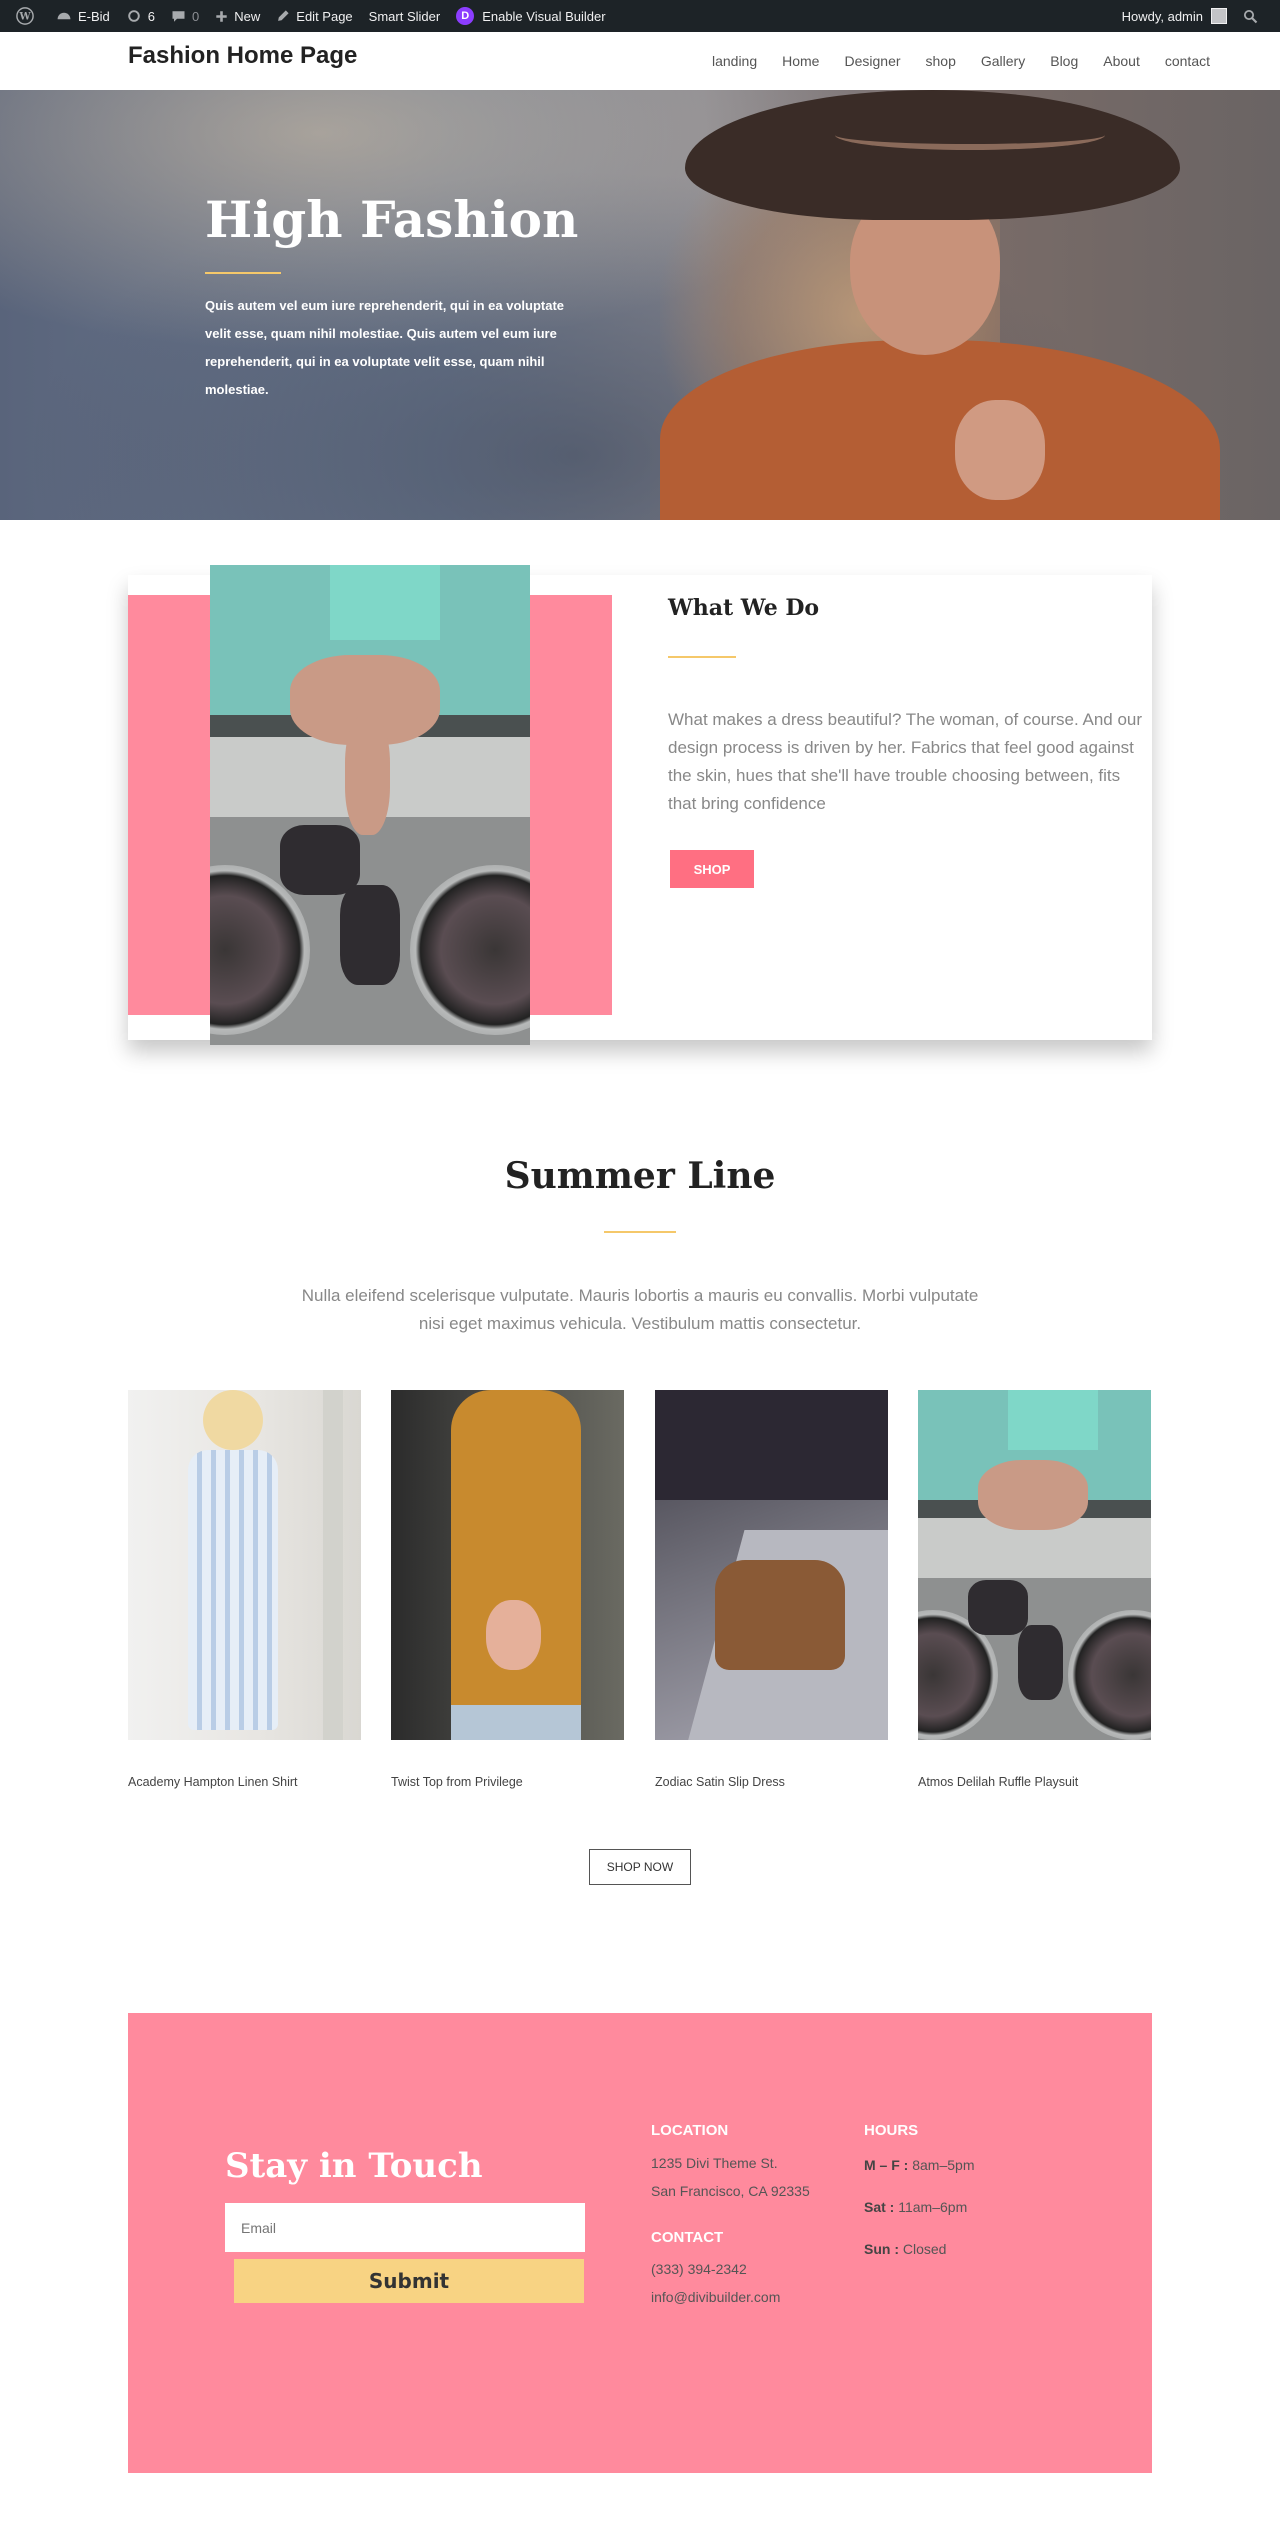 This screenshot has width=1280, height=2525. Describe the element at coordinates (94, 16) in the screenshot. I see `site-name-label: E-Bid` at that location.